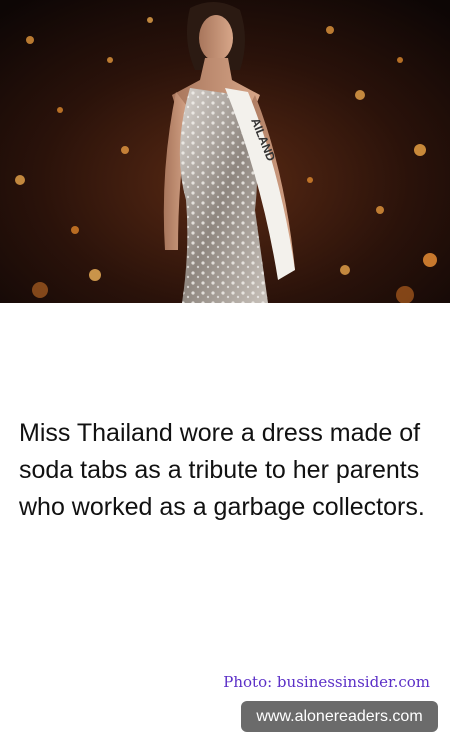  Describe the element at coordinates (339, 716) in the screenshot. I see `site-watermark: www.alonereaders.com` at that location.